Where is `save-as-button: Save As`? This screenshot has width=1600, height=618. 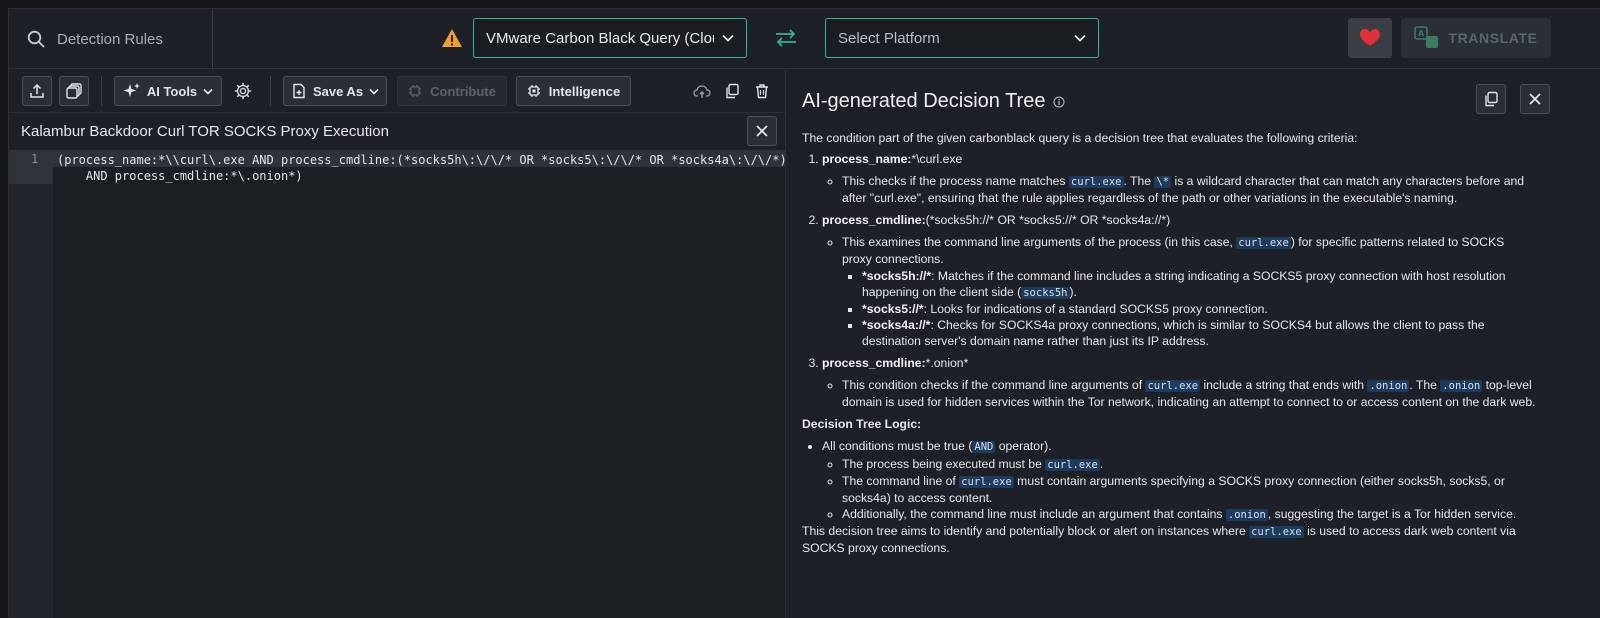 save-as-button: Save As is located at coordinates (335, 91).